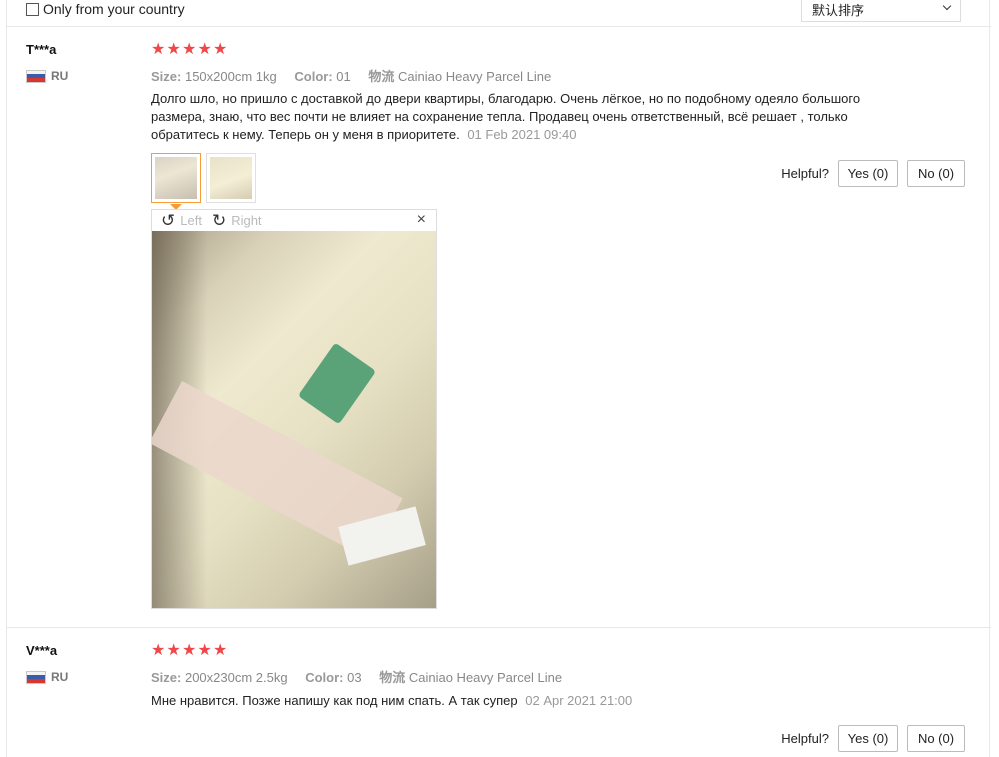  What do you see at coordinates (168, 220) in the screenshot?
I see `rotate-left-icon: ↺` at bounding box center [168, 220].